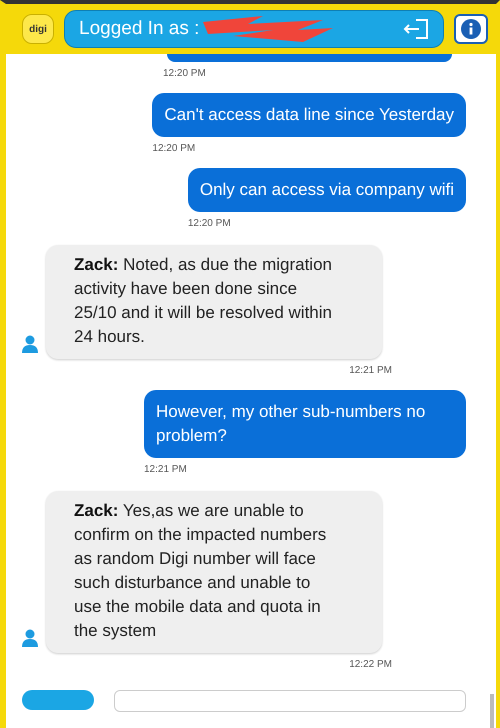  Describe the element at coordinates (214, 572) in the screenshot. I see `agent-message: Zack: Yes,as we are unable to confirm on the impacted numbers as random Digi number will face such disturbance and unable to use the mobile data and quota in the system` at that location.